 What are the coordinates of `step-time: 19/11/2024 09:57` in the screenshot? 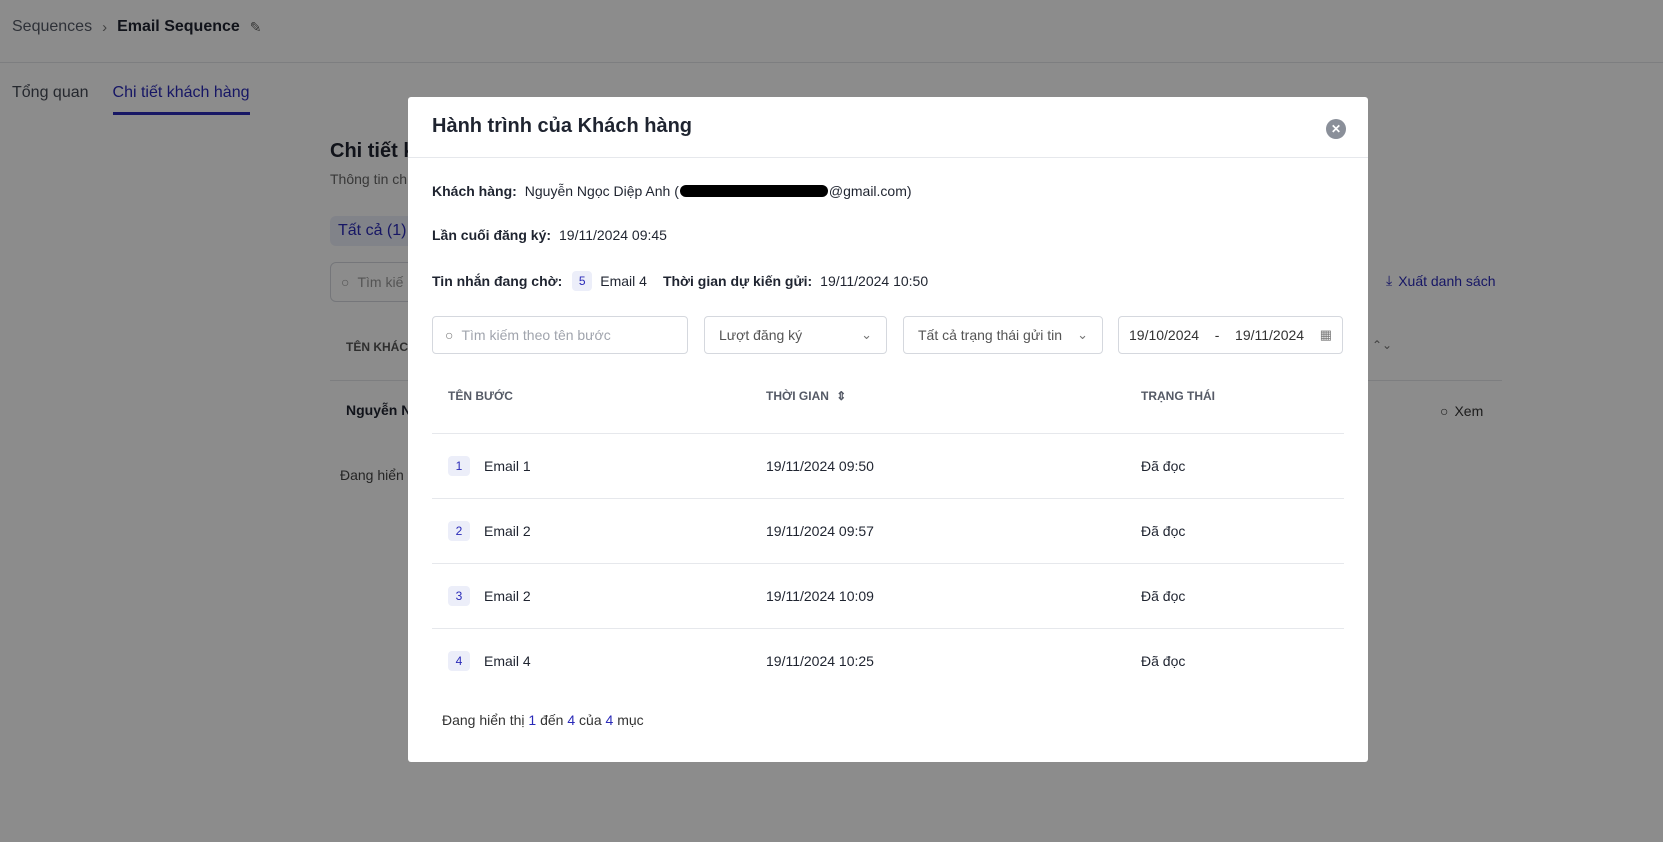 It's located at (820, 531).